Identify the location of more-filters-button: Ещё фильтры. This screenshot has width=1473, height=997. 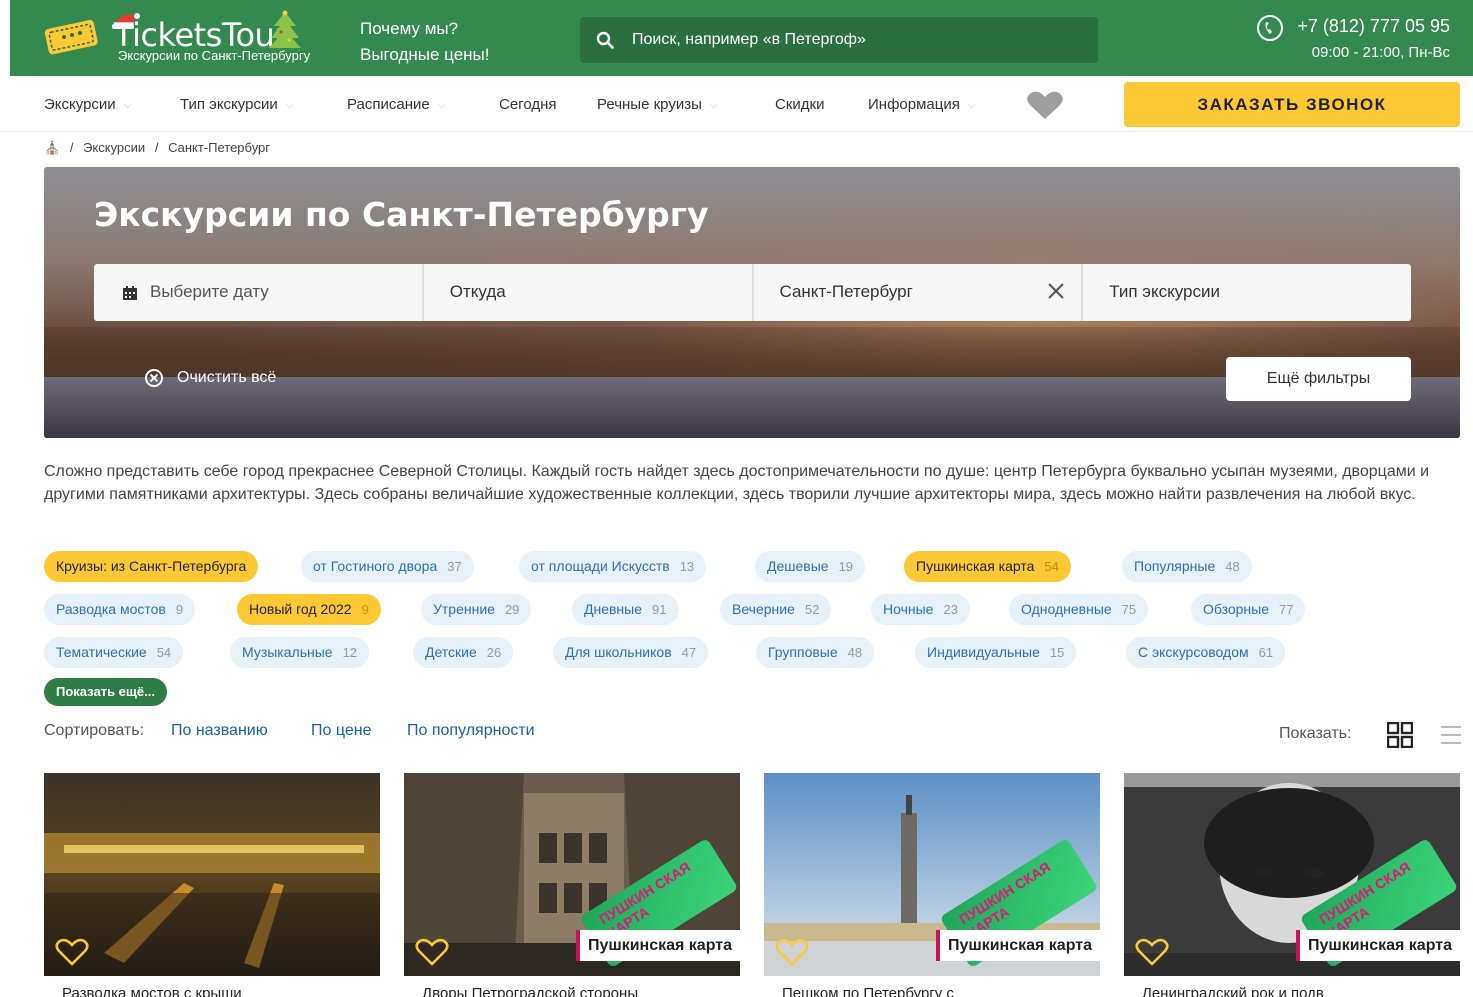
(1318, 379).